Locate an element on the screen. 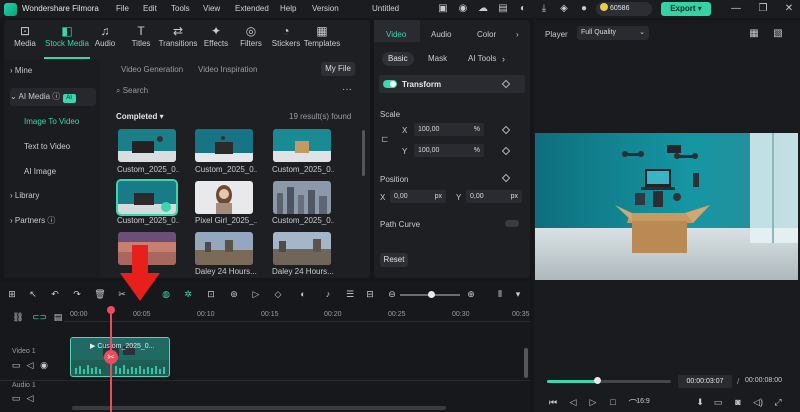 Image resolution: width=800 pixels, height=412 pixels. monitor-icon: ▭ is located at coordinates (718, 402).